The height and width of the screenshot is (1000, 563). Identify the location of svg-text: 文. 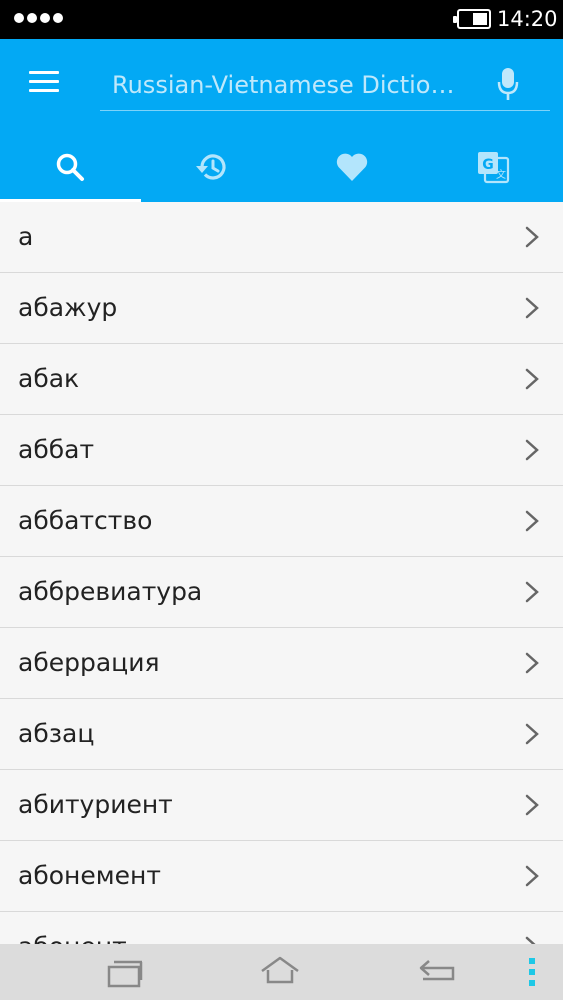
(501, 174).